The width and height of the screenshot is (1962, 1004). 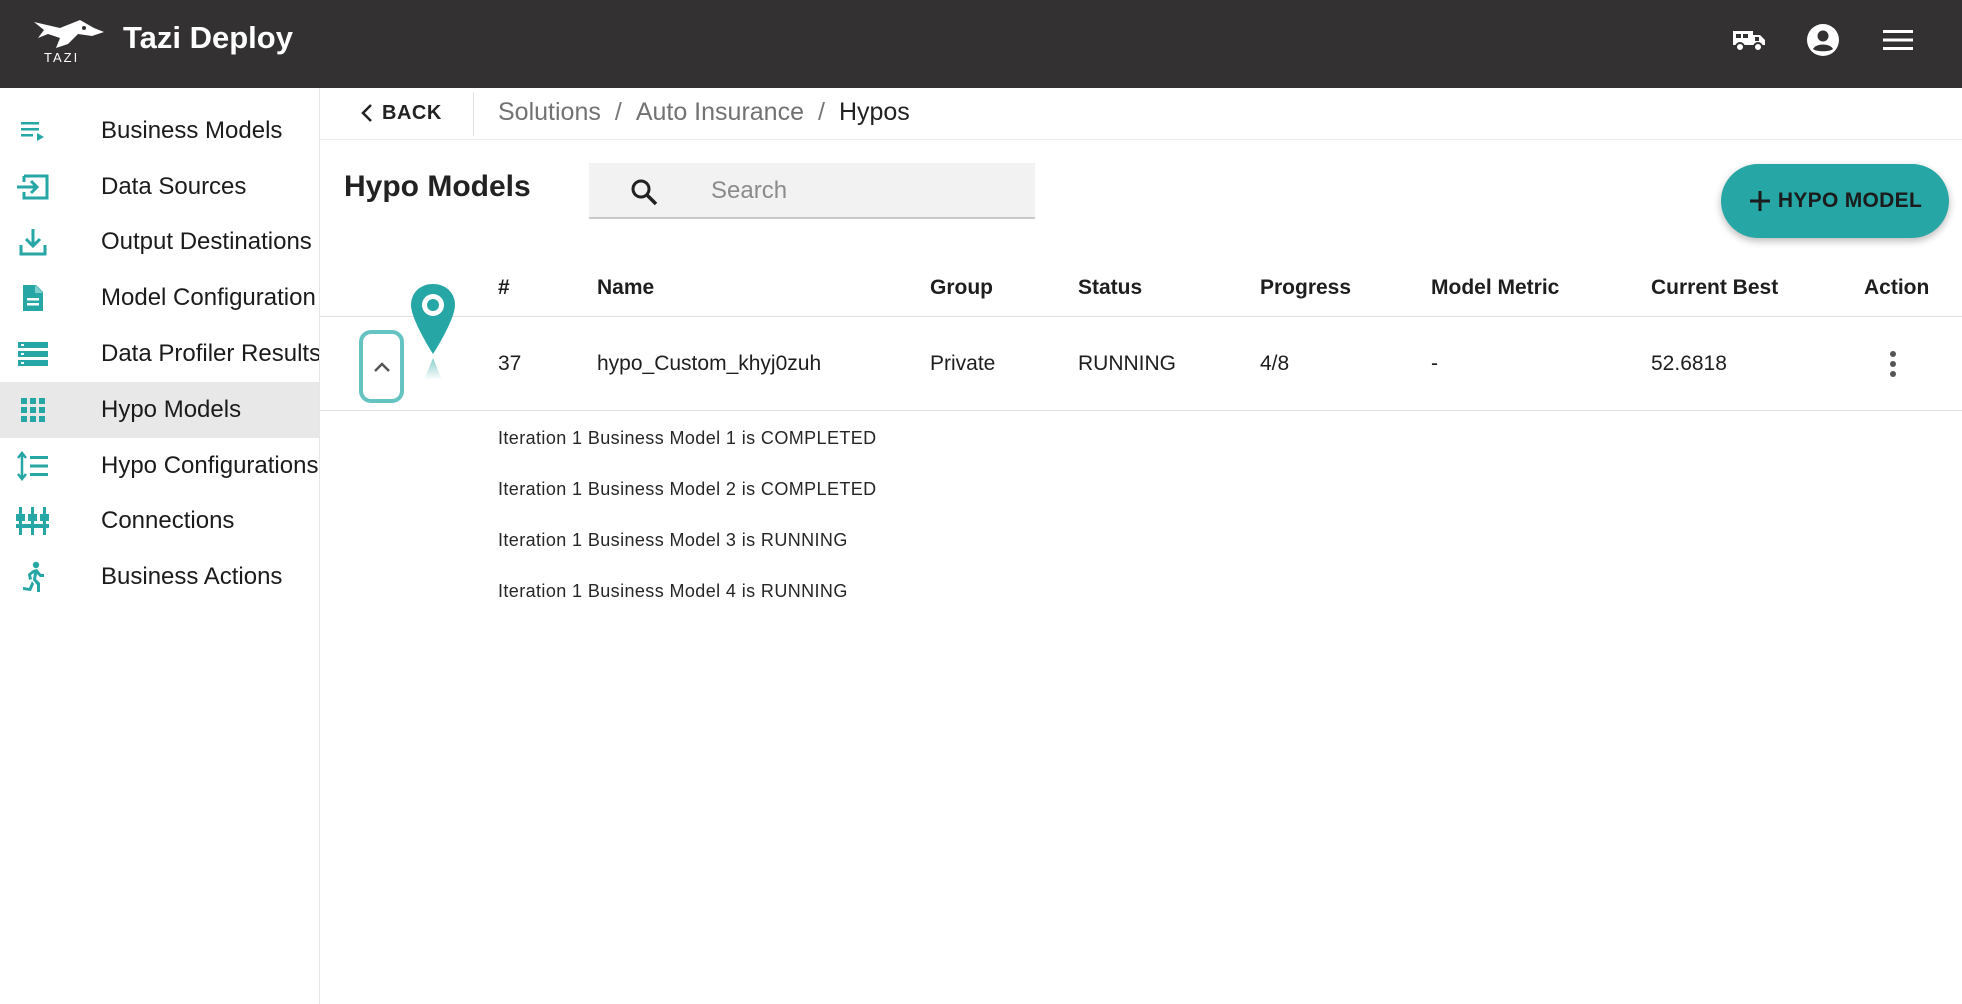 I want to click on format-line-spacing-icon, so click(x=33, y=466).